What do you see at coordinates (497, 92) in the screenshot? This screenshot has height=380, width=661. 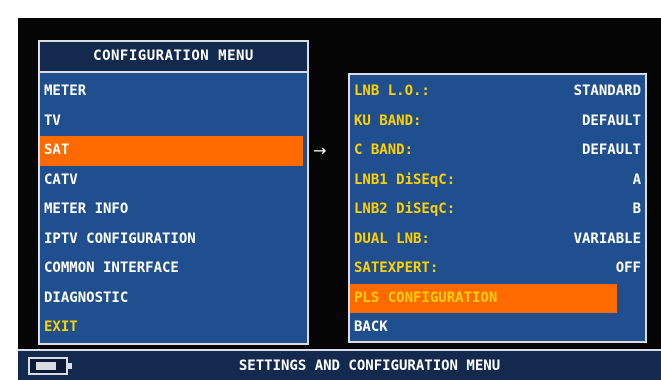 I see `setting-row-lnb-lo: LNB L.O.: STANDARD` at bounding box center [497, 92].